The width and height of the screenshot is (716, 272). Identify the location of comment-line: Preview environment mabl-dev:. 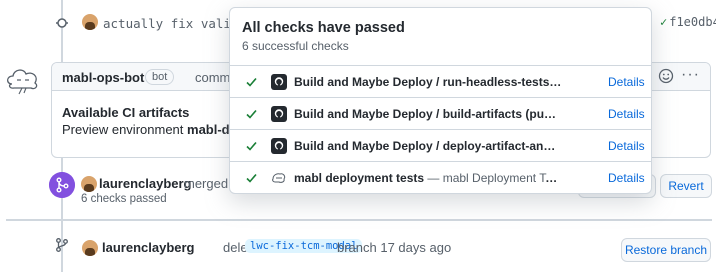
(155, 129).